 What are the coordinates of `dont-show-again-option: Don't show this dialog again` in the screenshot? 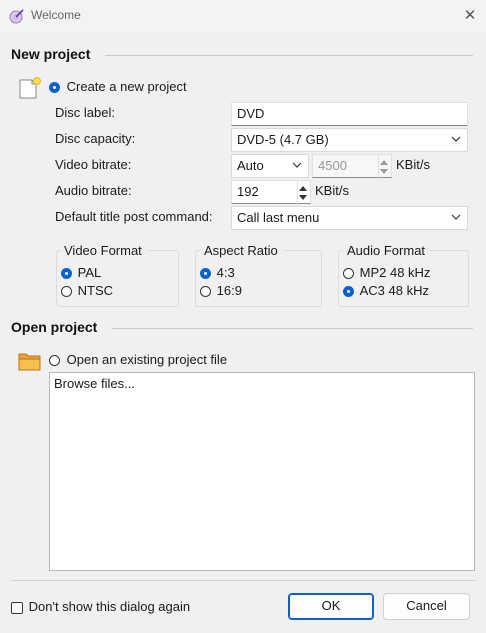 It's located at (100, 606).